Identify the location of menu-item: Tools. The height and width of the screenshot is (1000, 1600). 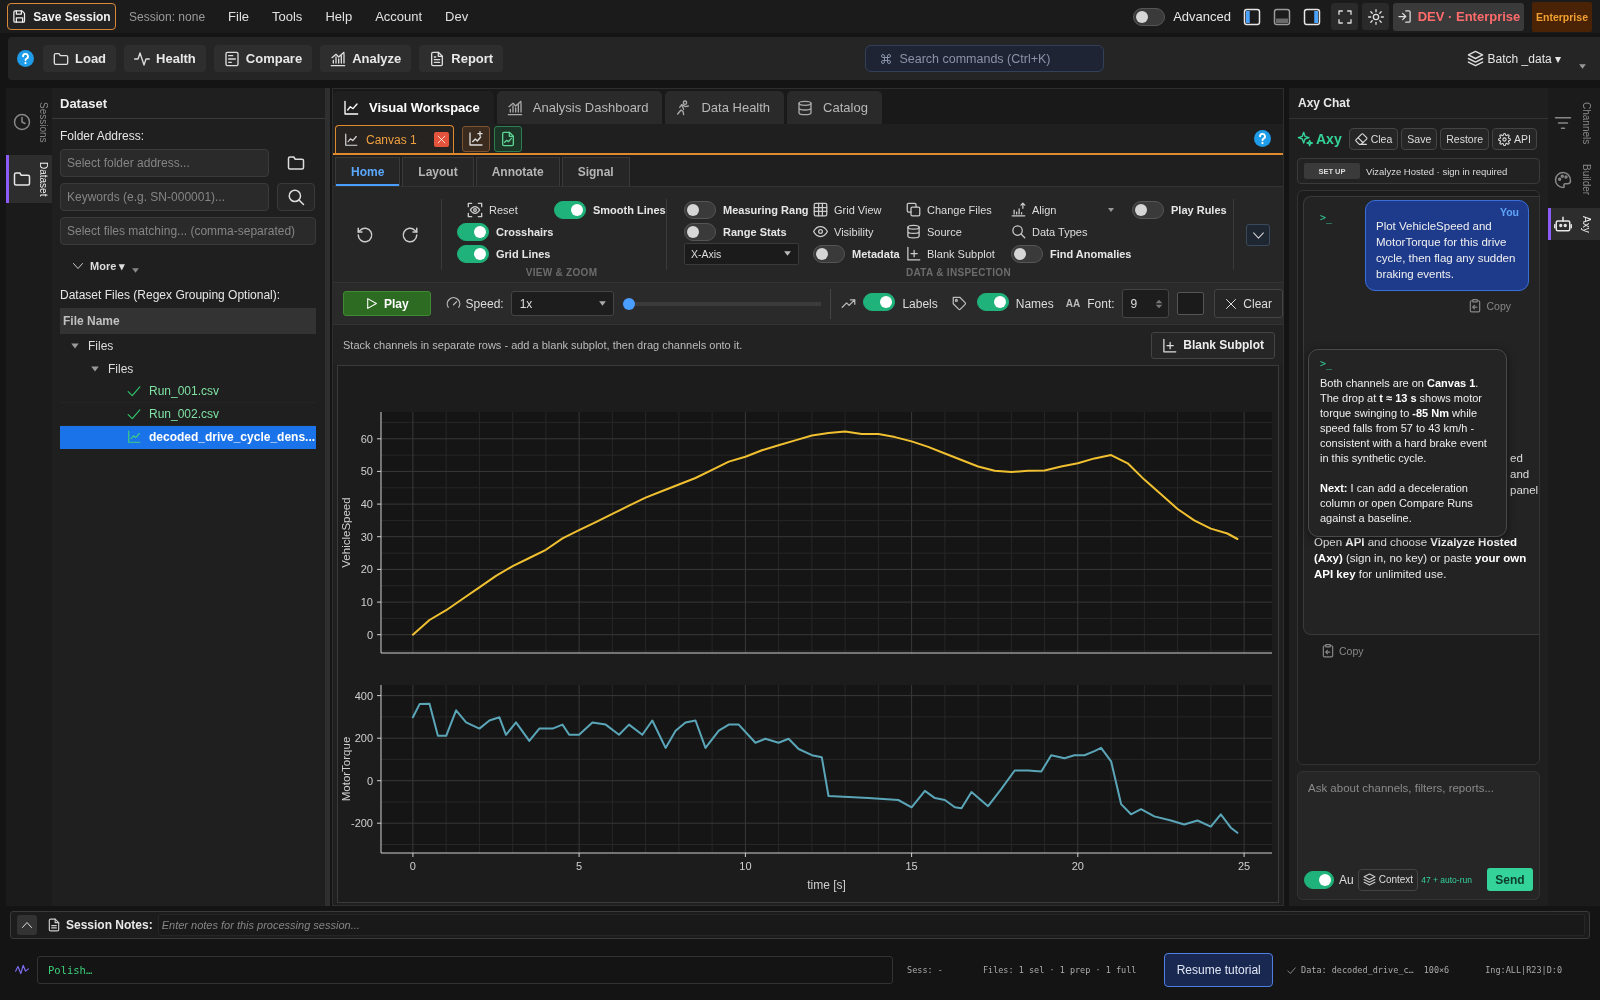
(287, 16).